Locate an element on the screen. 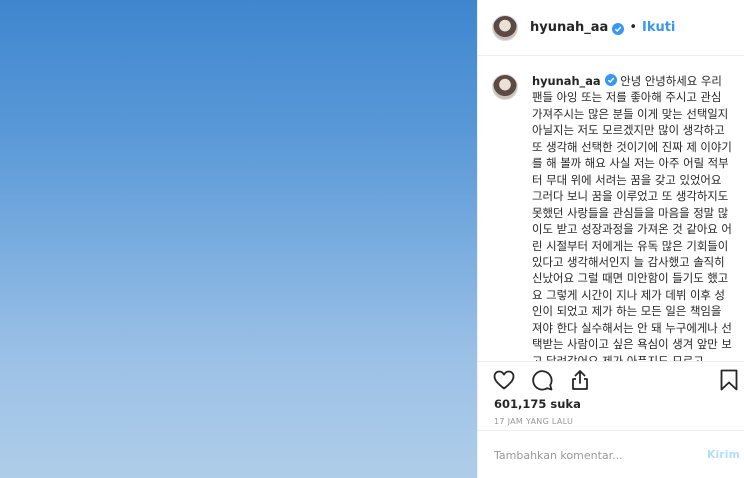 This screenshot has width=744, height=478. username-link: hyunah_aa is located at coordinates (569, 27).